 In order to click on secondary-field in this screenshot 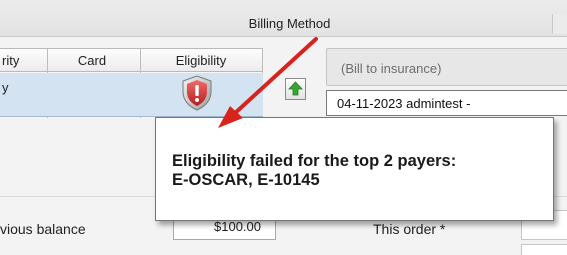, I will do `click(544, 249)`.